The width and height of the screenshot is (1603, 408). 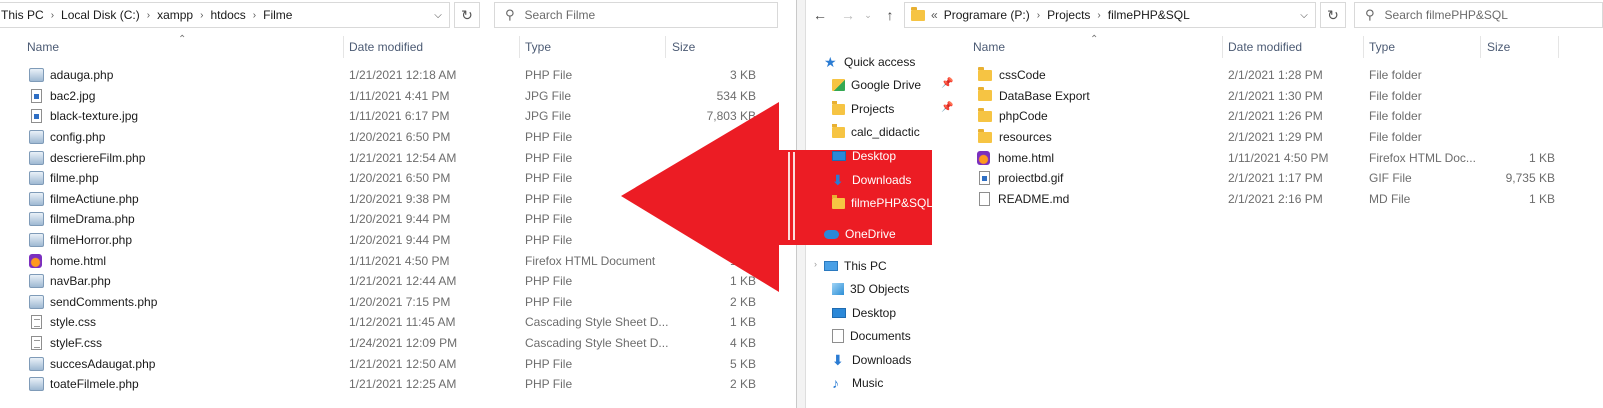 What do you see at coordinates (934, 15) in the screenshot?
I see `breadcrumb-overflow: «` at bounding box center [934, 15].